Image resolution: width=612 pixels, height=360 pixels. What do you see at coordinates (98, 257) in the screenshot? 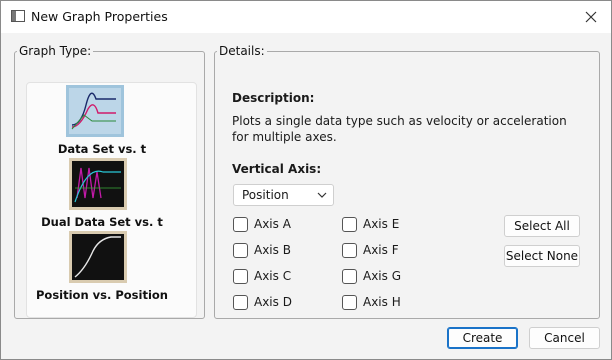
I see `position-vs-position-thumbnail` at bounding box center [98, 257].